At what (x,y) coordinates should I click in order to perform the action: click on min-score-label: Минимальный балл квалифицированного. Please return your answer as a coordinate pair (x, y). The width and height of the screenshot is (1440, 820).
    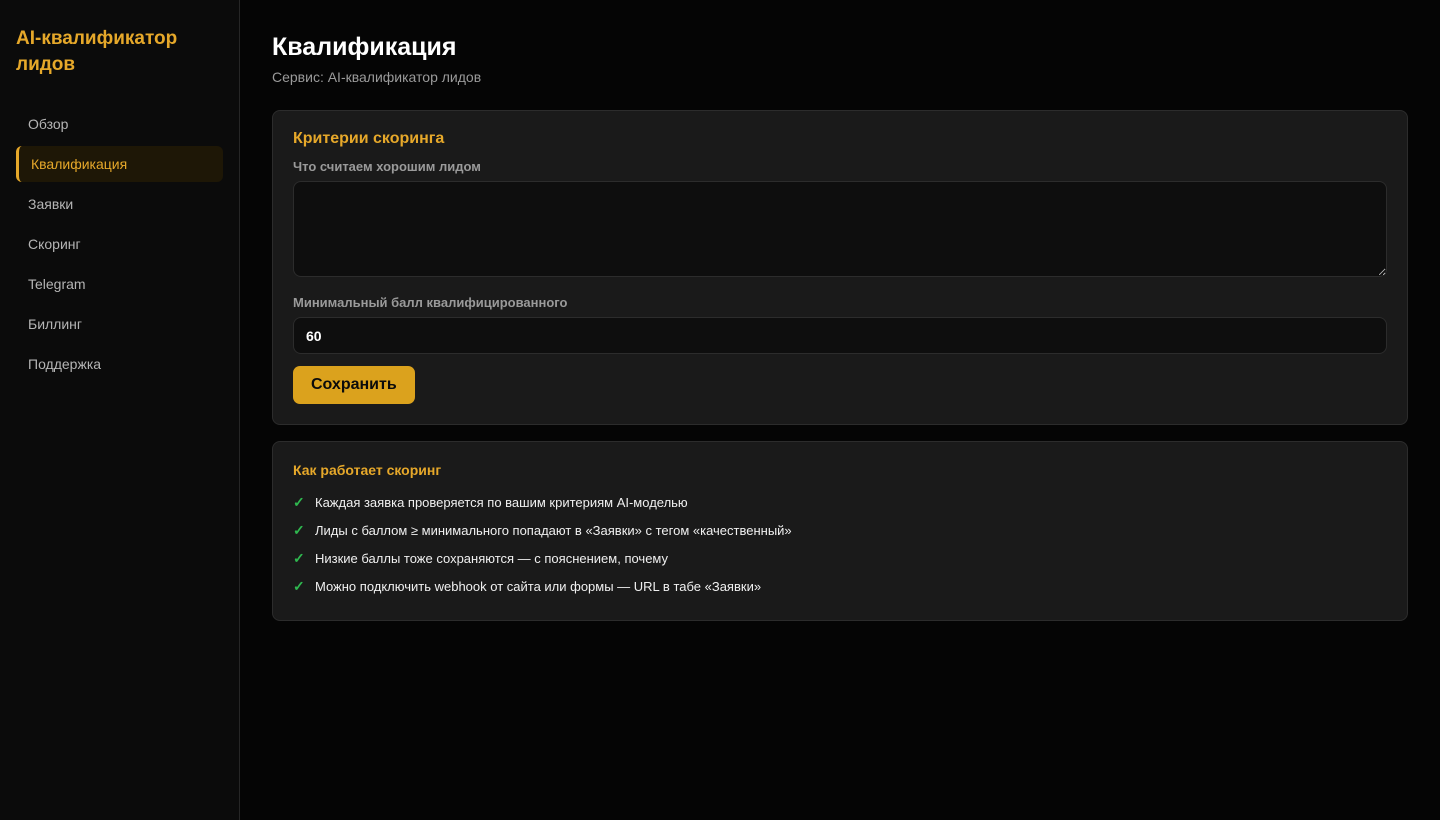
    Looking at the image, I should click on (430, 302).